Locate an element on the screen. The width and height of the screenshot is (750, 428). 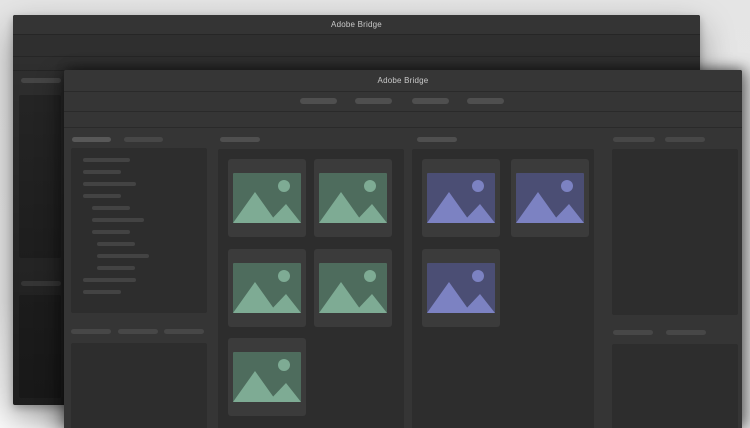
preview-panel is located at coordinates (675, 232).